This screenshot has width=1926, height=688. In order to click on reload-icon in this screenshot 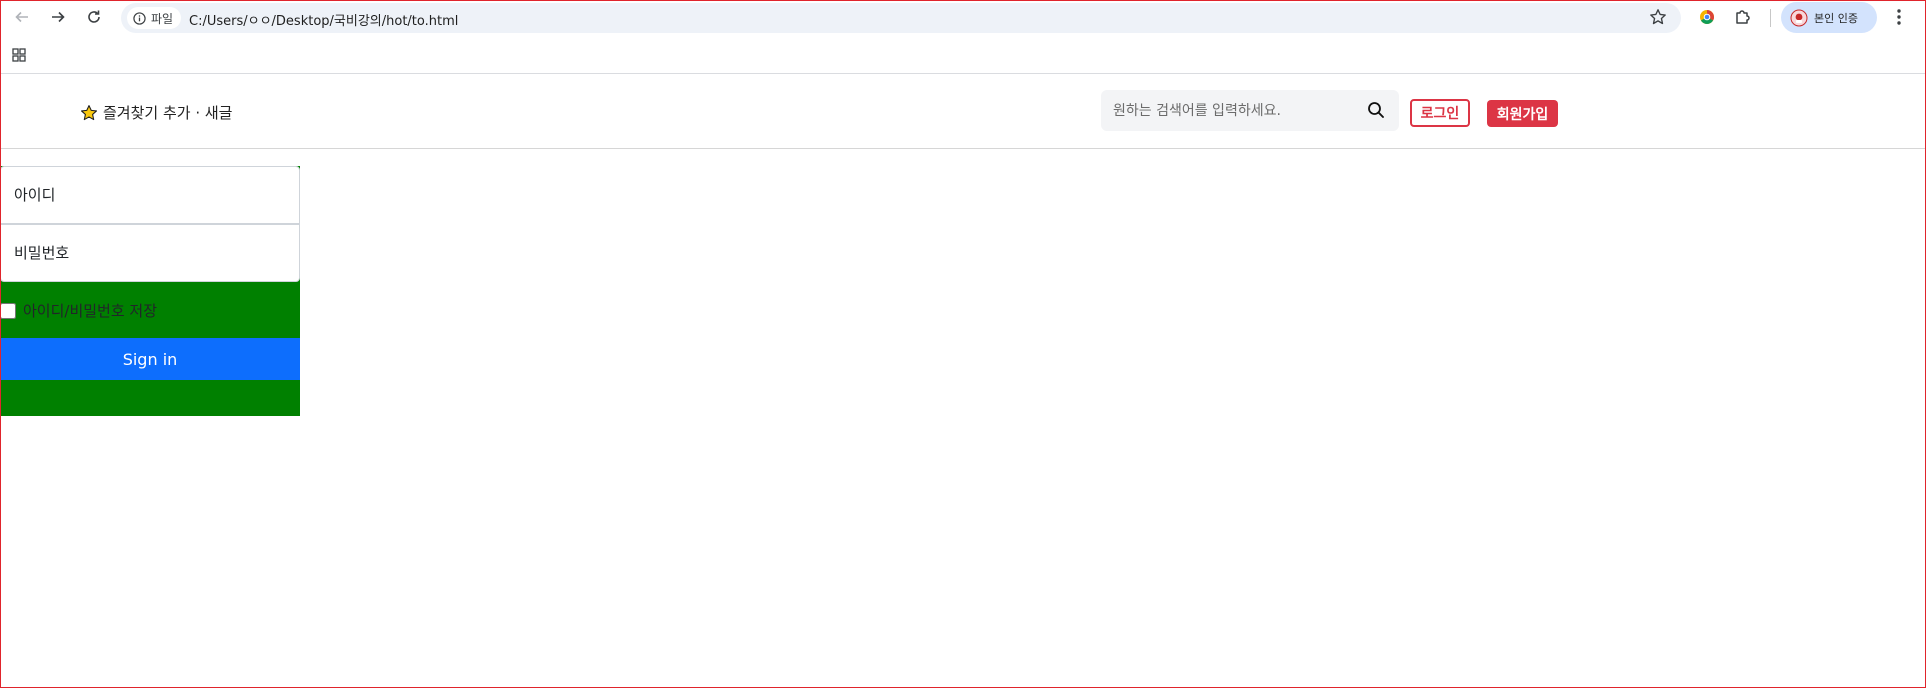, I will do `click(94, 16)`.